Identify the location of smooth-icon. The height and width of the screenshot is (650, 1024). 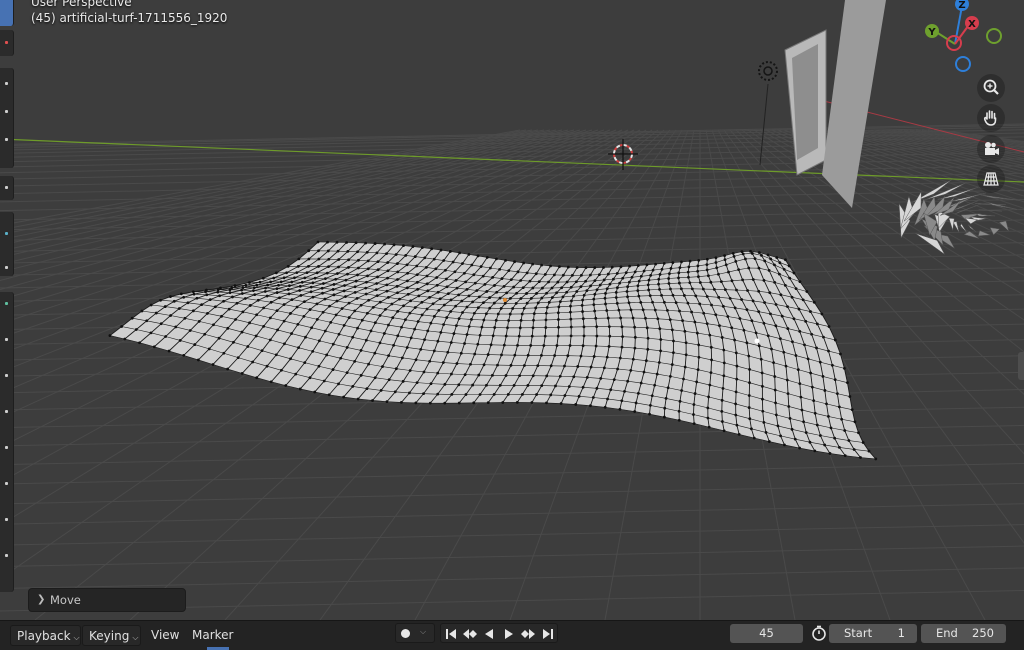
(6, 555).